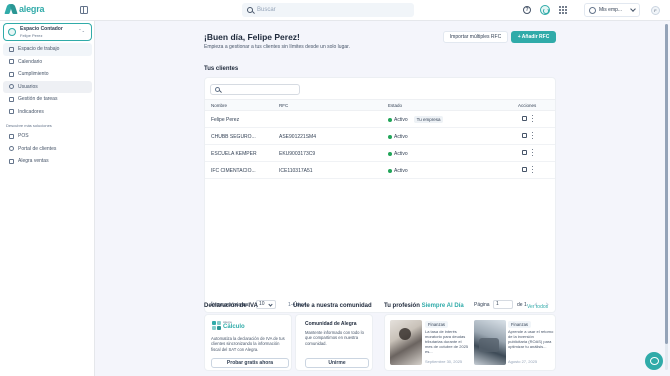  I want to click on profession-title-accent: Siempre Al Día, so click(442, 306).